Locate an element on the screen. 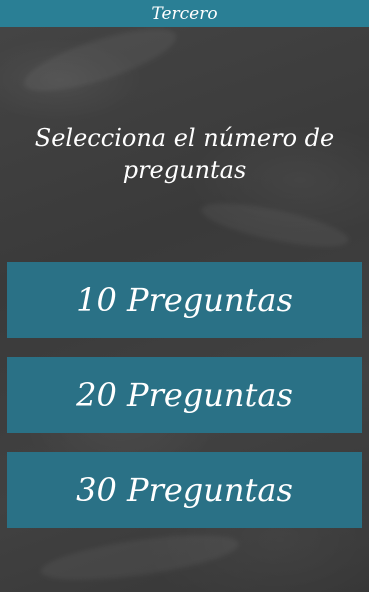 The height and width of the screenshot is (592, 369). option-label: 20 Preguntas is located at coordinates (184, 395).